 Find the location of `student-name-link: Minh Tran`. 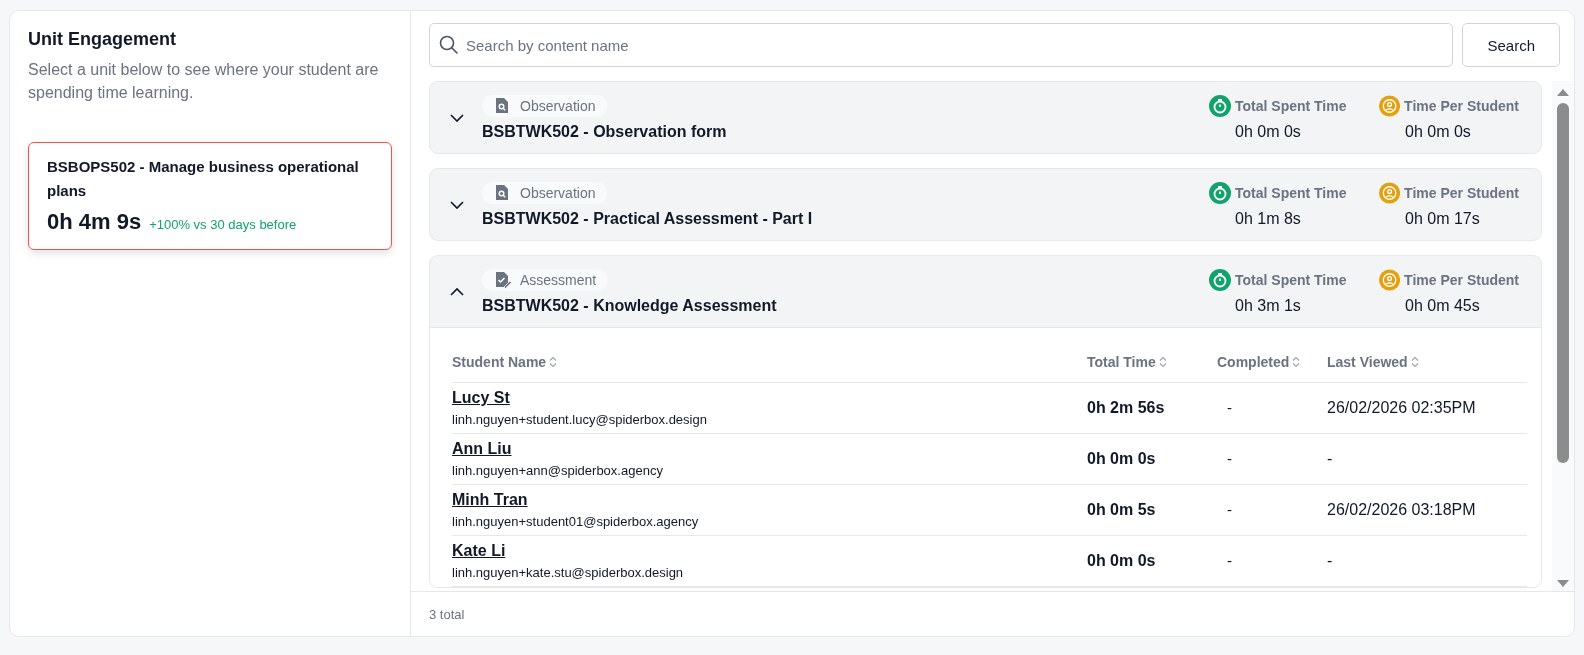

student-name-link: Minh Tran is located at coordinates (490, 500).